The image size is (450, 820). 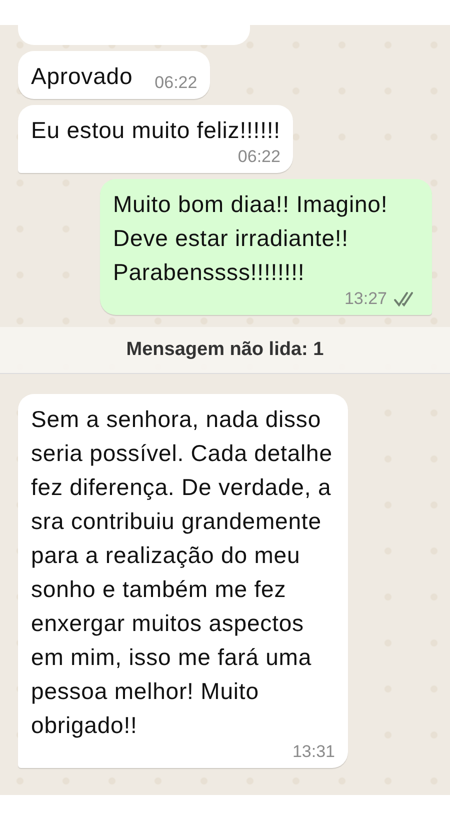 I want to click on message-text: Muito bom diaa!! Imagino! Deve estar irradiante!! Parabenssss!!!!!!!!, so click(x=251, y=238).